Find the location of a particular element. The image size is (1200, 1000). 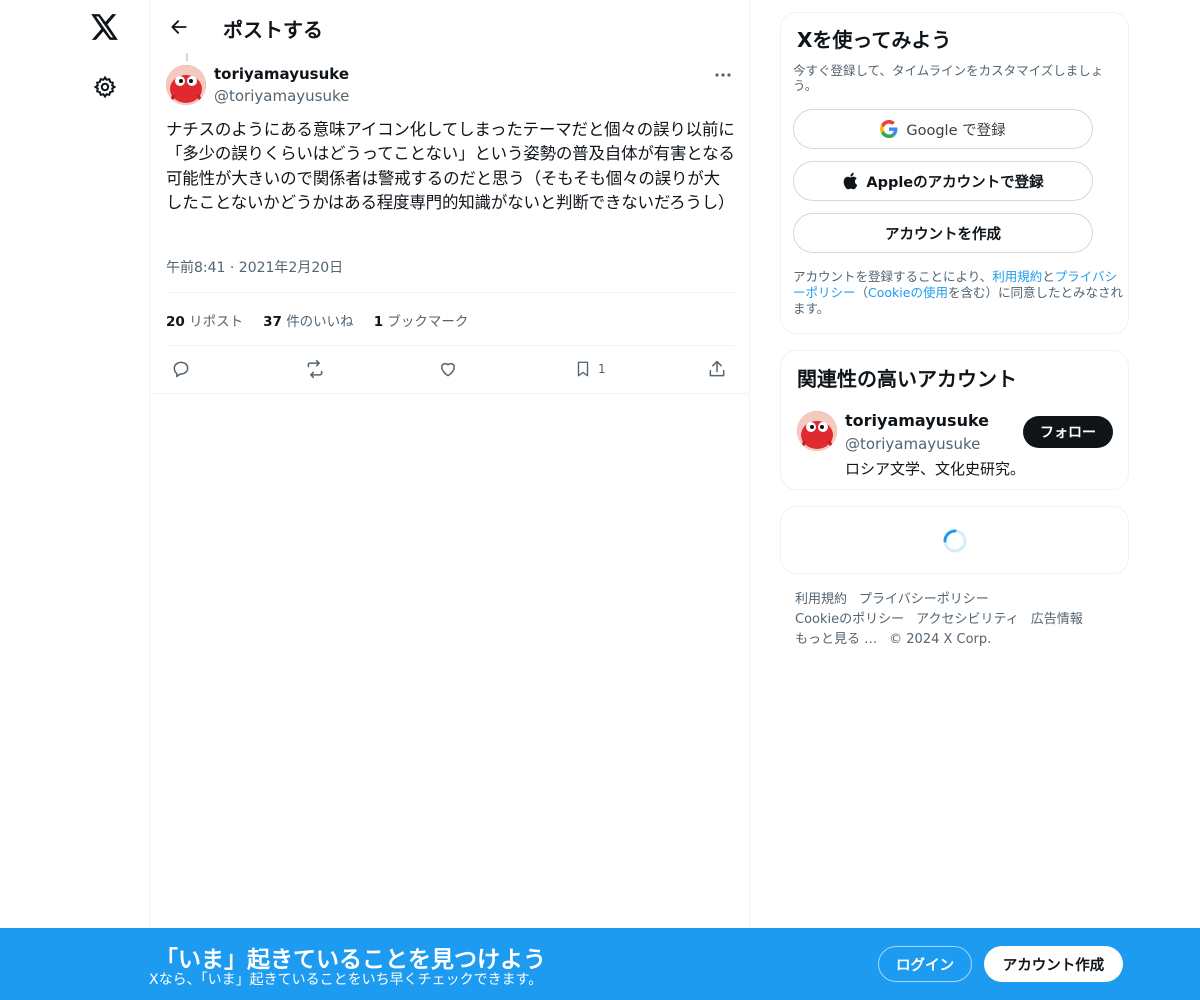

apple-signup-button: Appleのアカウントで登録 is located at coordinates (943, 181).